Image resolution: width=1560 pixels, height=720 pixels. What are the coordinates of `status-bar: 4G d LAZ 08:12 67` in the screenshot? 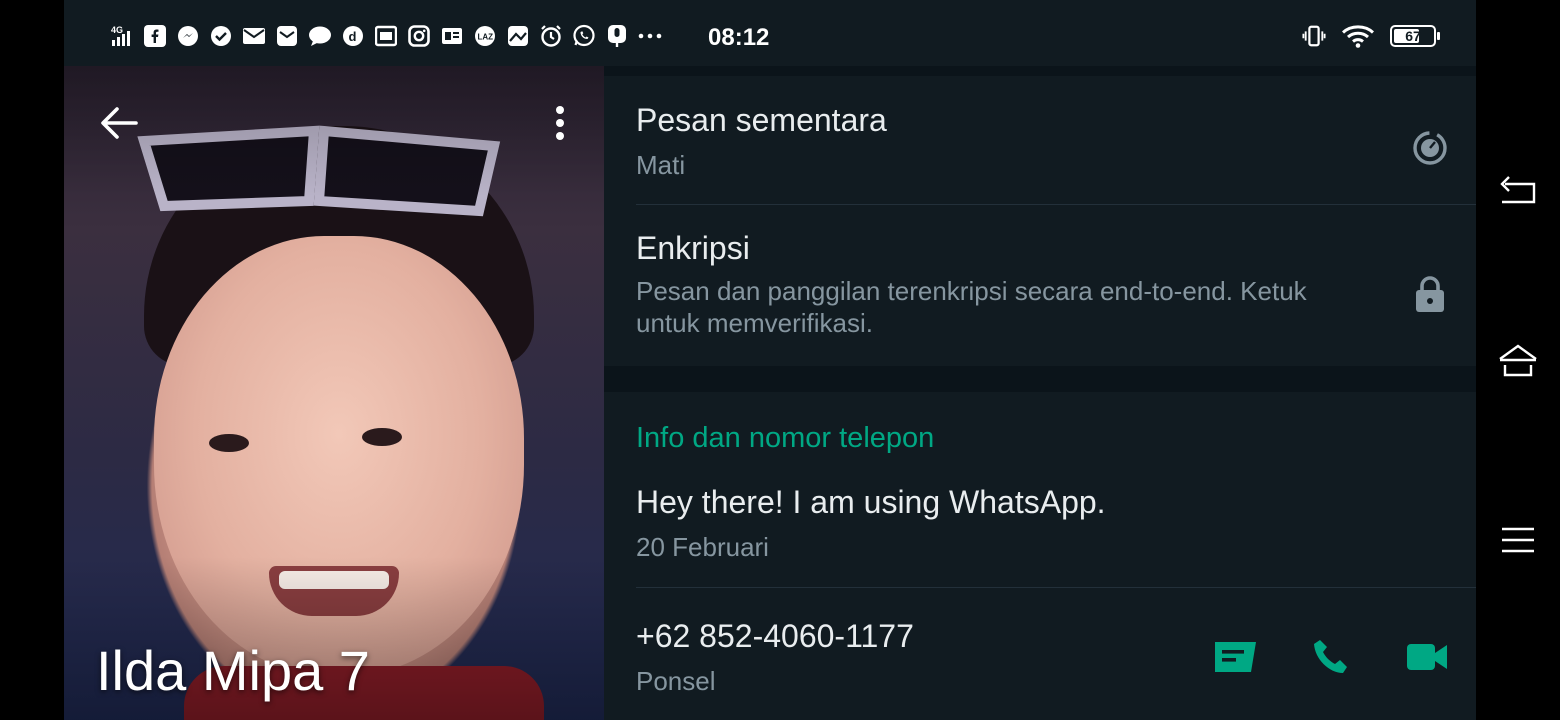 It's located at (770, 33).